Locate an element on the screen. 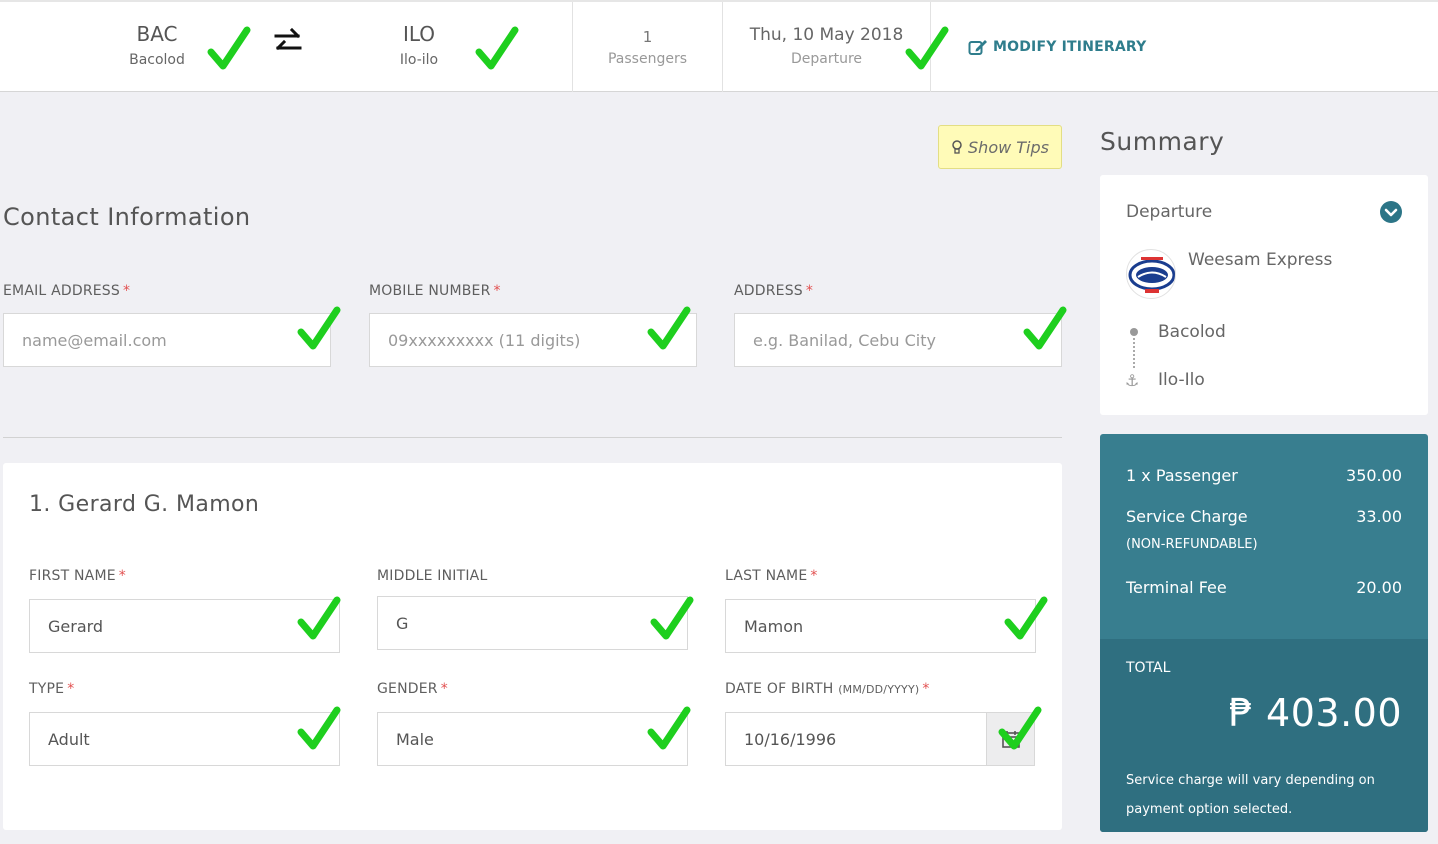 This screenshot has height=844, width=1438. calendar-icon is located at coordinates (1010, 739).